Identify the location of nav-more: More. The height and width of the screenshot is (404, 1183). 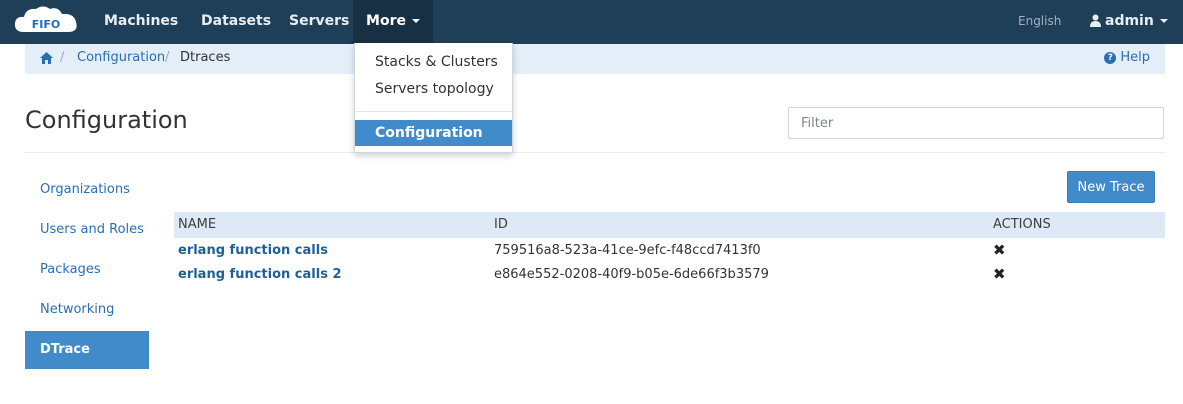
(393, 22).